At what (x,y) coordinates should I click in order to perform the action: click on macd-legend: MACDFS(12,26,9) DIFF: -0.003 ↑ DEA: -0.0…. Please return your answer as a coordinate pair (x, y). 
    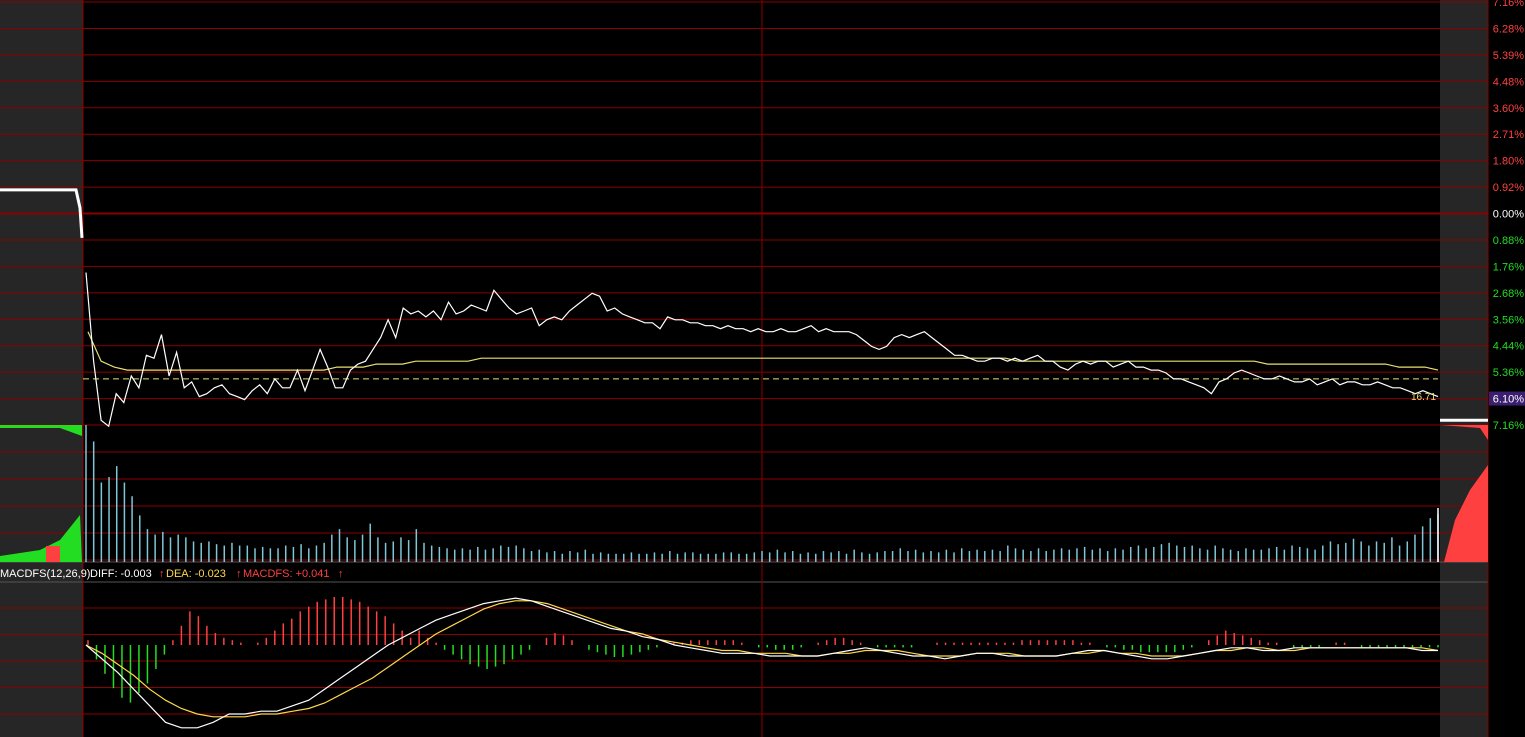
    Looking at the image, I should click on (172, 574).